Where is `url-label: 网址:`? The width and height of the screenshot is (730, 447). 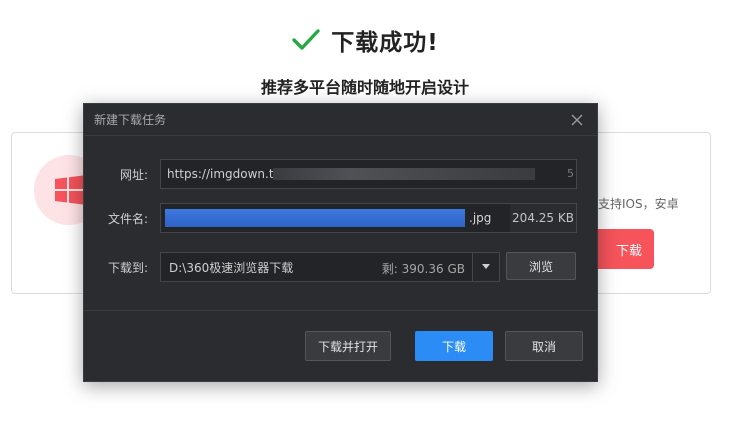 url-label: 网址: is located at coordinates (133, 175).